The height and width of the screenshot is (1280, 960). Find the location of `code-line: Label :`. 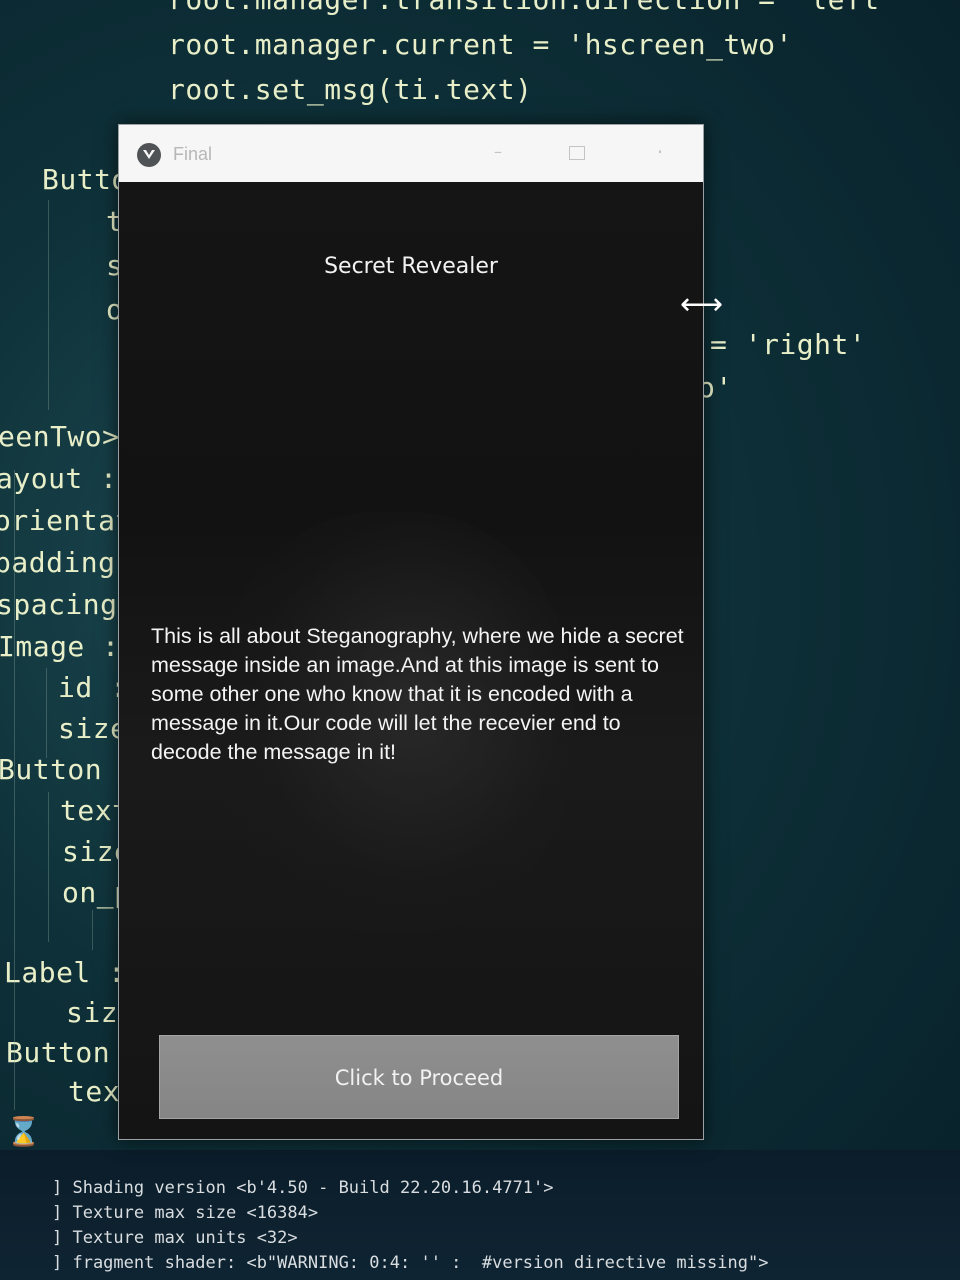

code-line: Label : is located at coordinates (65, 972).